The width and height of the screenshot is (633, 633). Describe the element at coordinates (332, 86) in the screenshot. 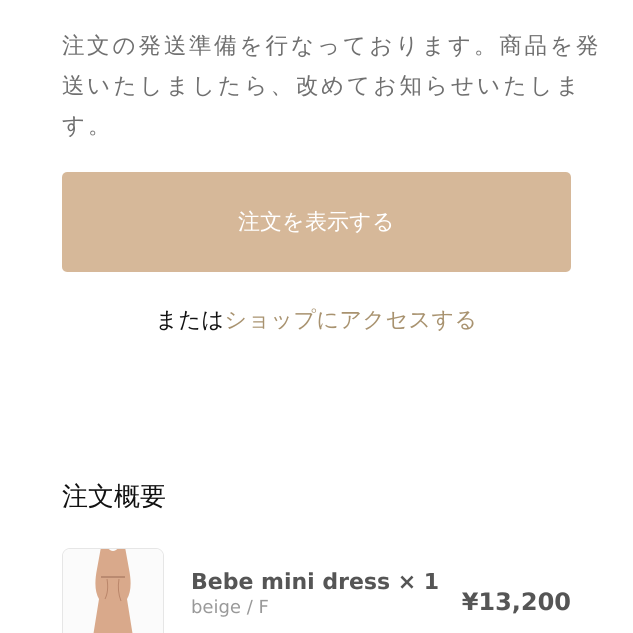

I see `message-text: 注文の発送準備を行なっております。商品を発送いたしましたら、改めてお知らせいたします。` at that location.